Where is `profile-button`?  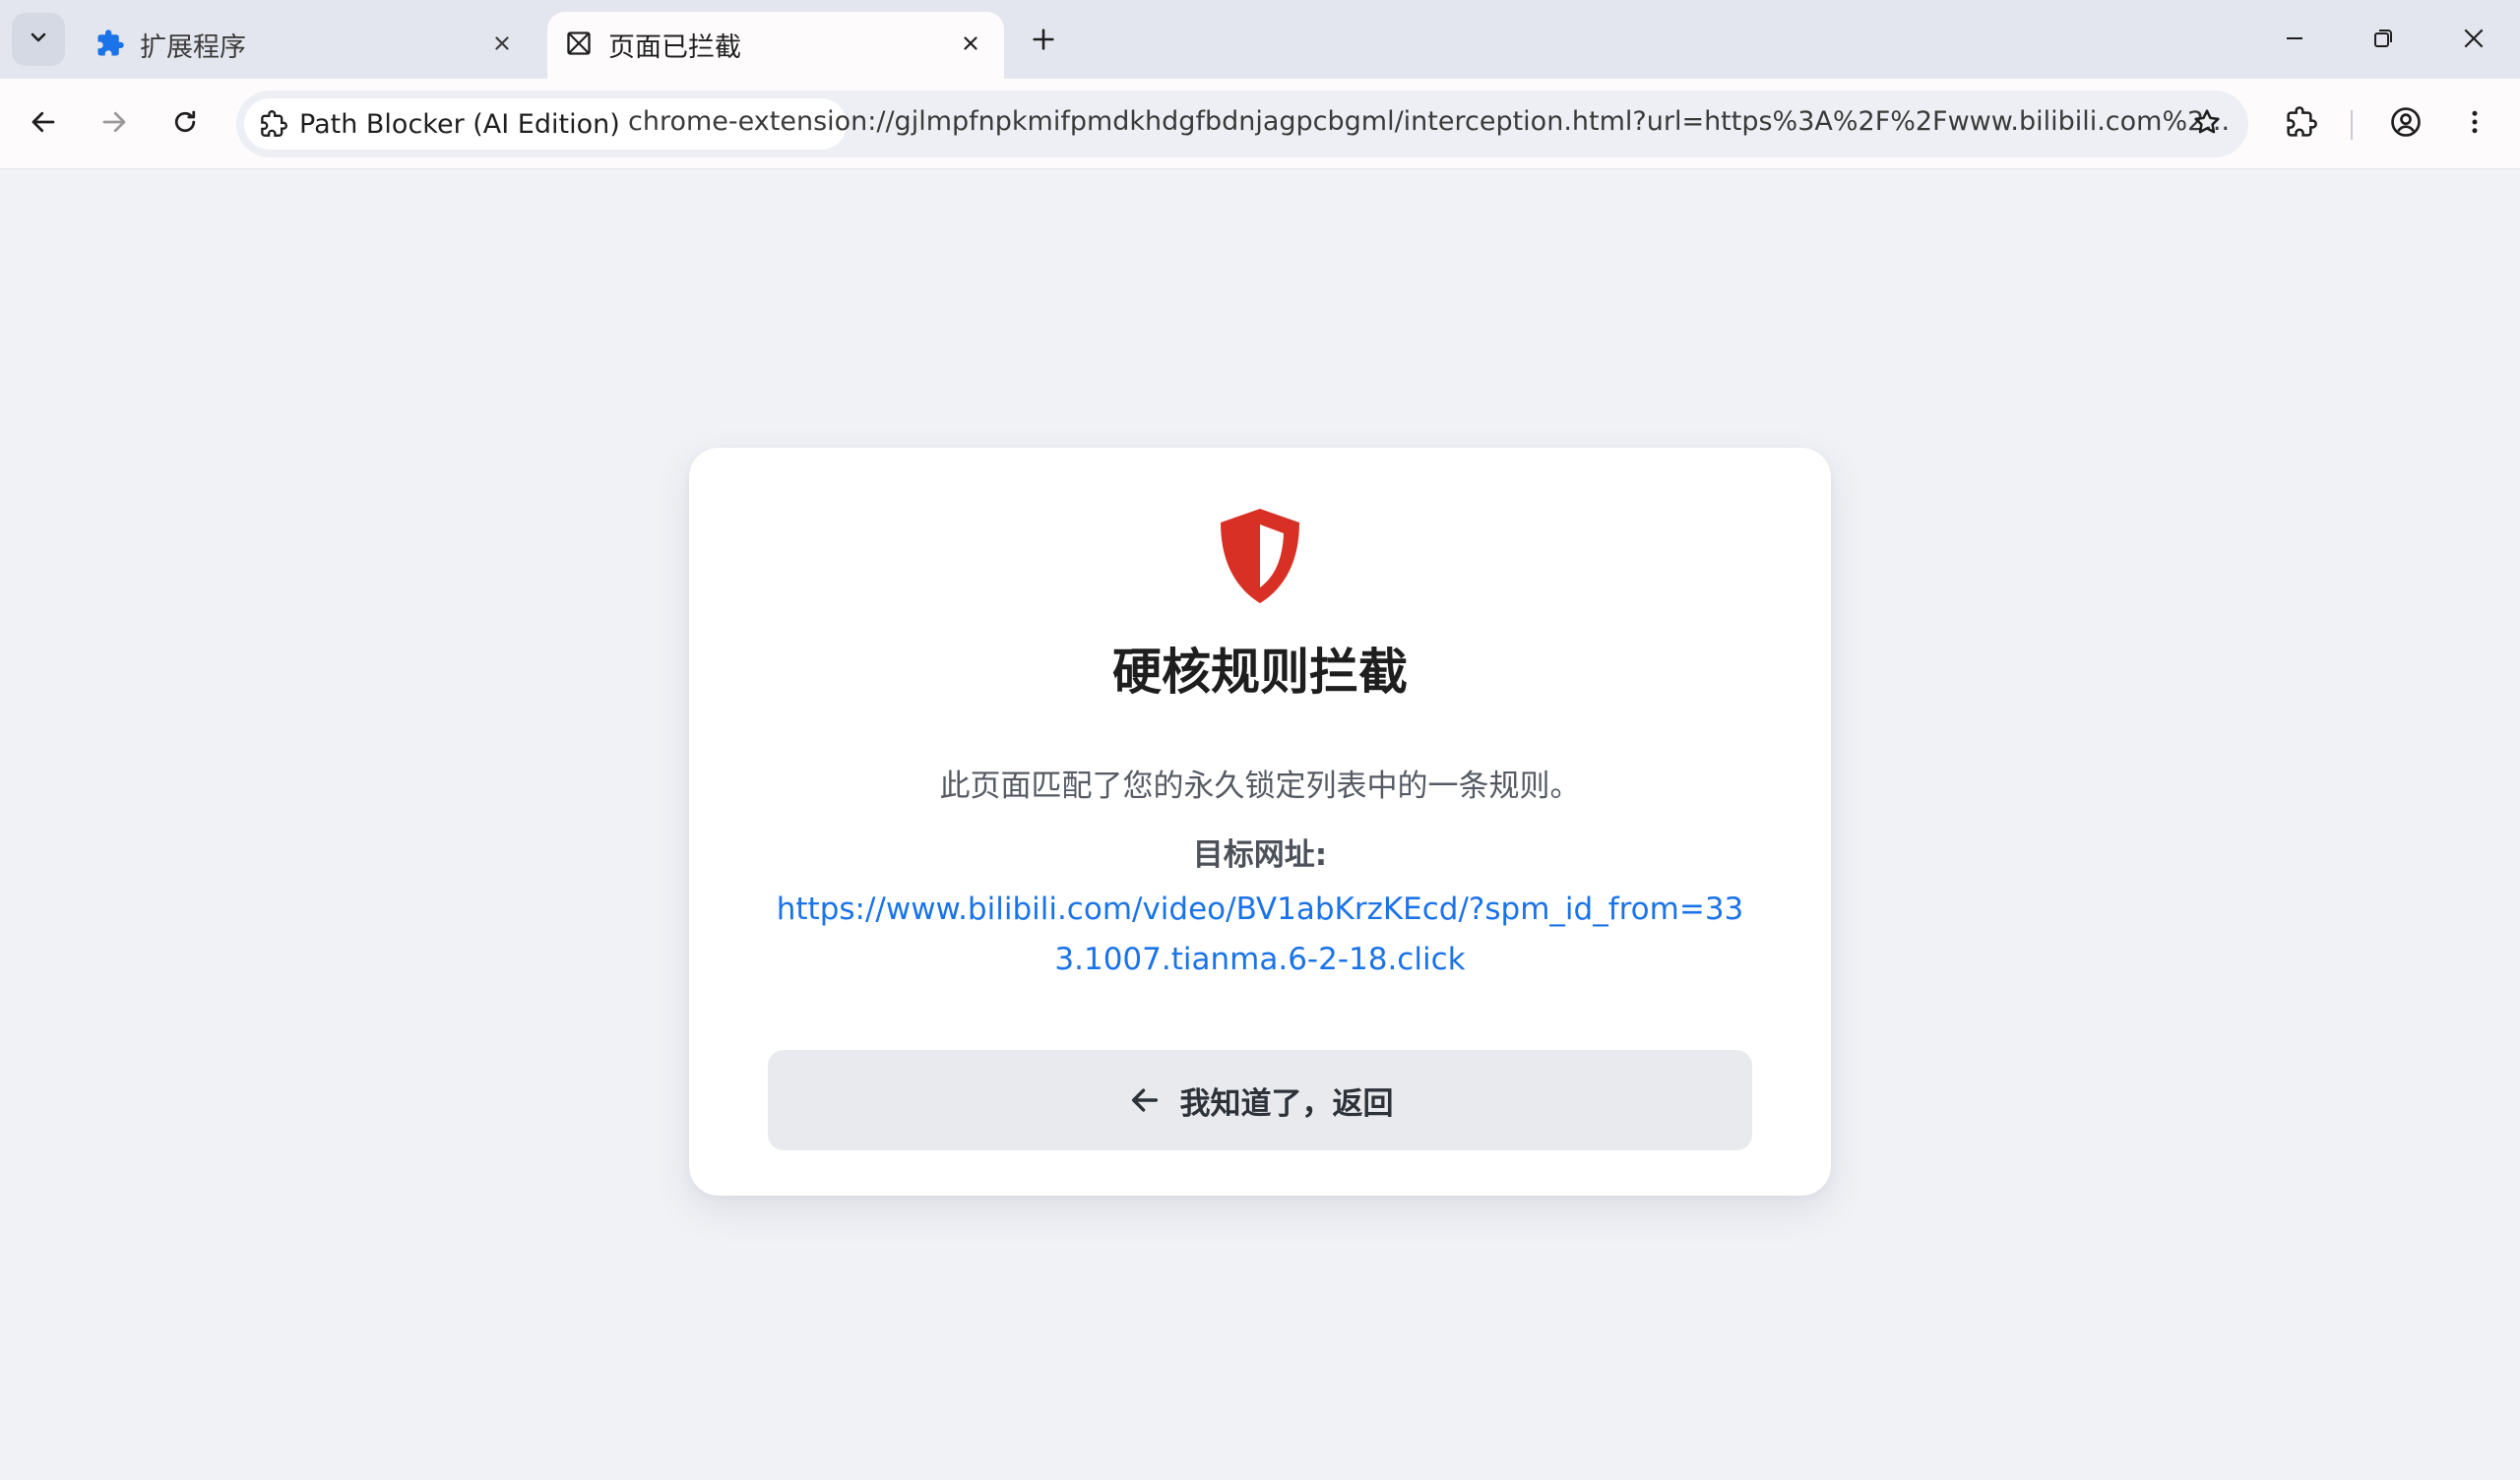 profile-button is located at coordinates (2405, 124).